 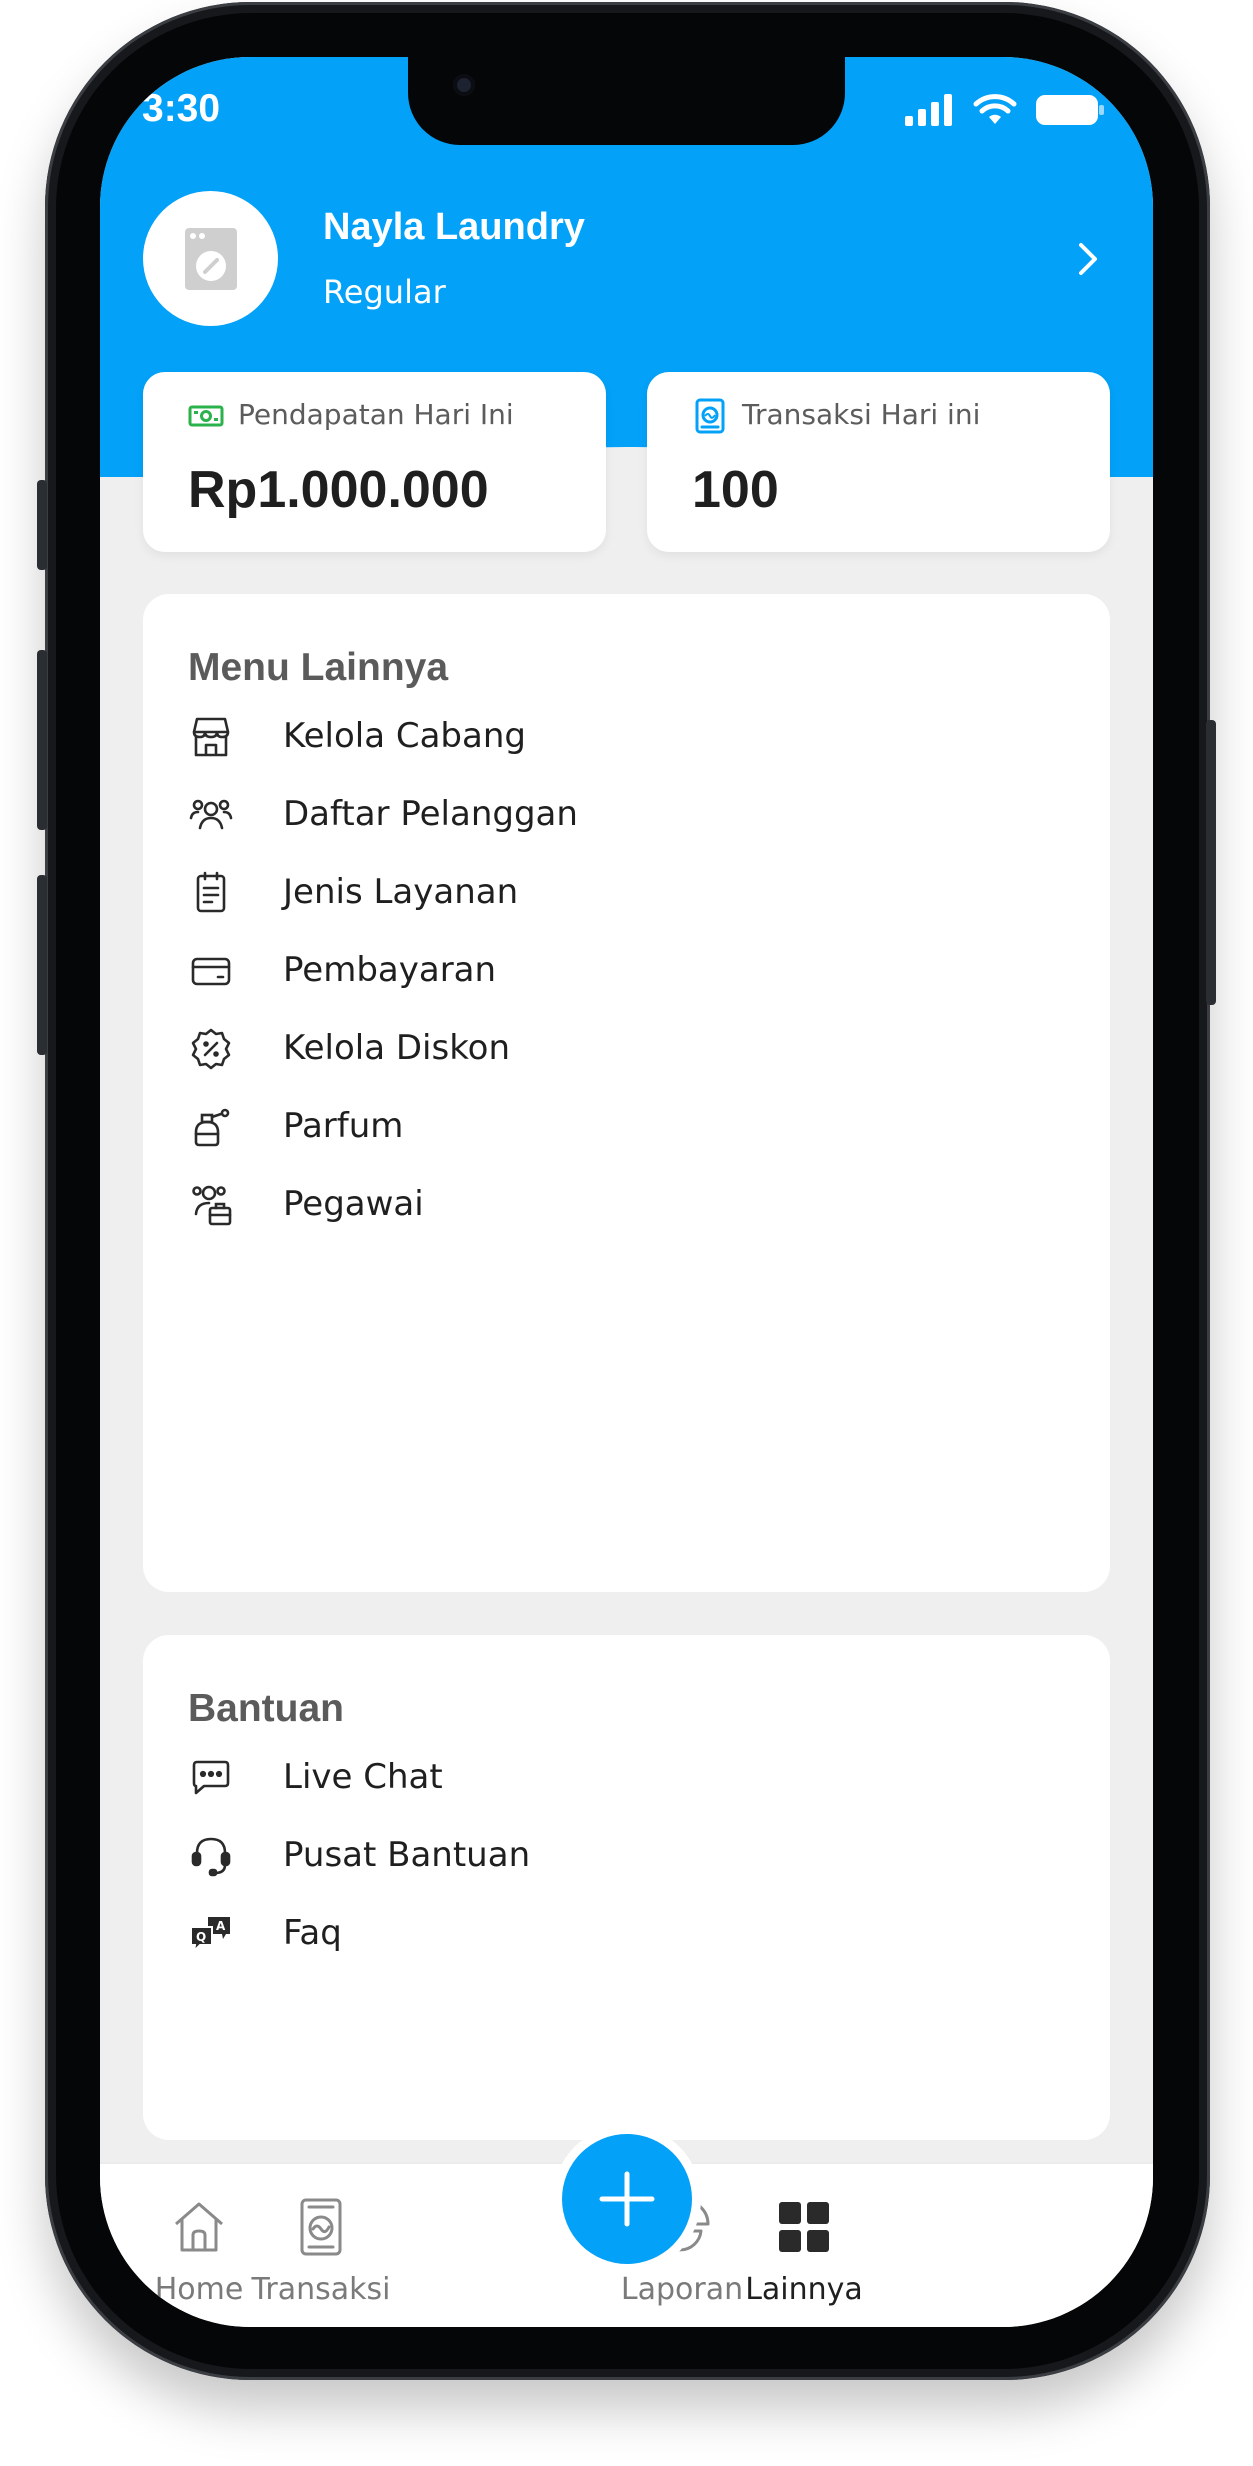 I want to click on menu-item-jenis-layanan: Jenis Layanan, so click(x=628, y=893).